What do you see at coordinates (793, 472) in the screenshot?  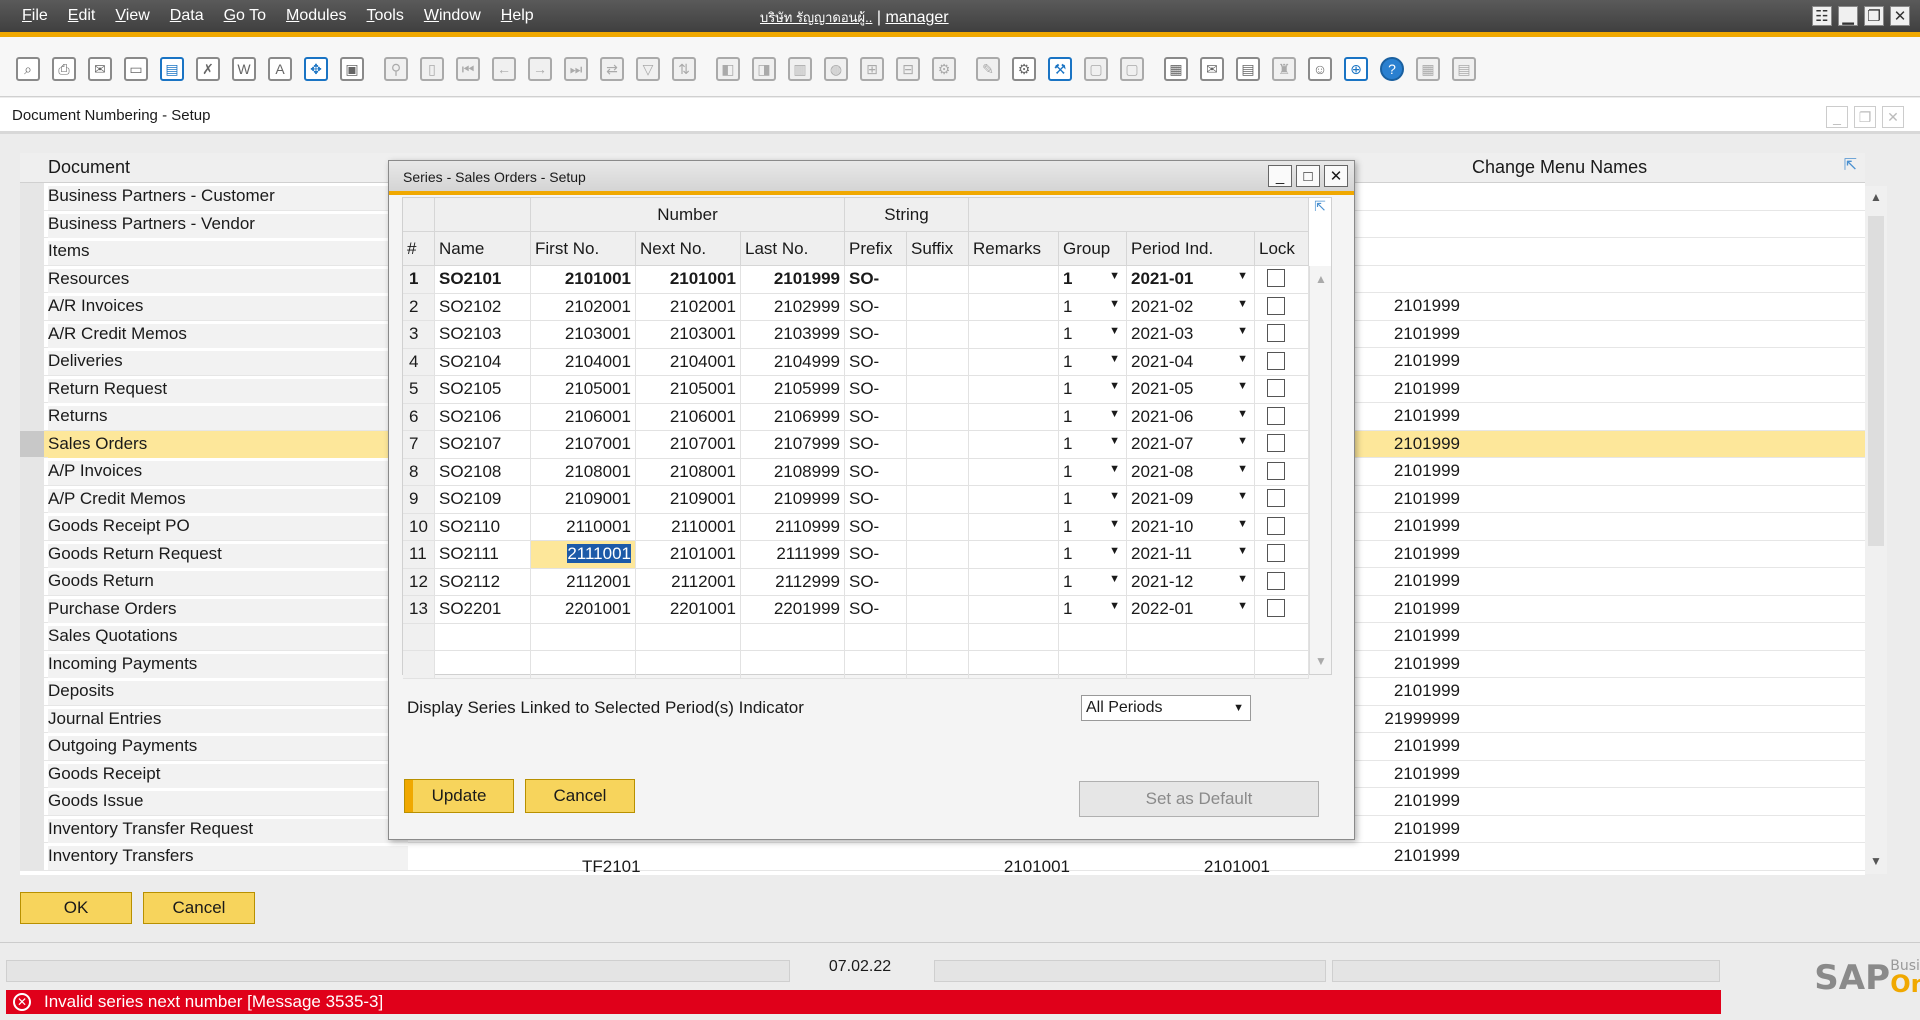 I see `last-no-cell: 2108999` at bounding box center [793, 472].